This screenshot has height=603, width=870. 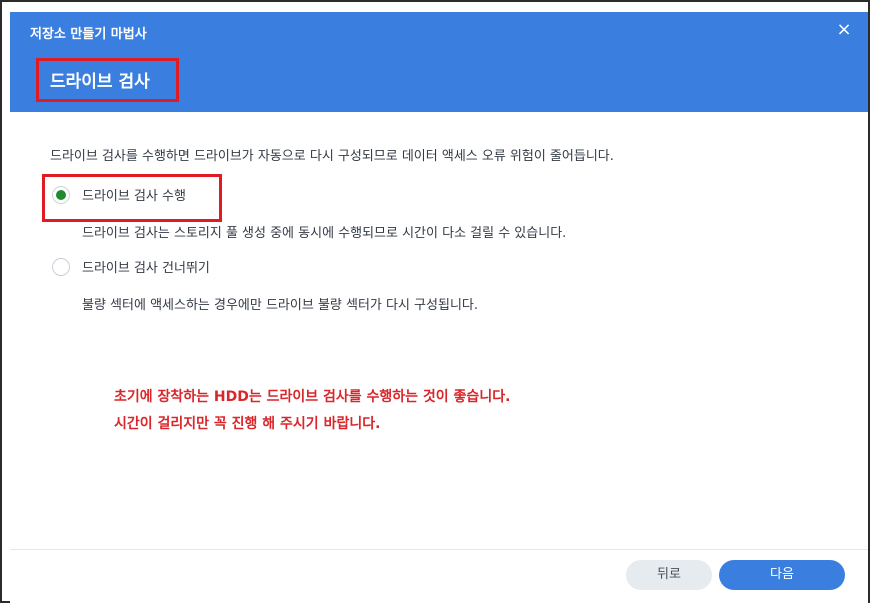 What do you see at coordinates (439, 576) in the screenshot?
I see `wizard-footer: 뒤로 다음` at bounding box center [439, 576].